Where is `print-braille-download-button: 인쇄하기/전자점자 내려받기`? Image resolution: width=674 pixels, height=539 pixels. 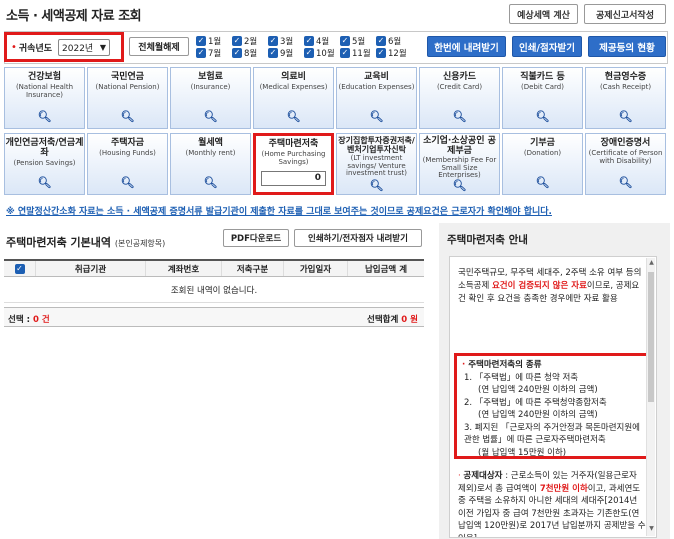
print-braille-download-button: 인쇄하기/전자점자 내려받기 is located at coordinates (358, 238).